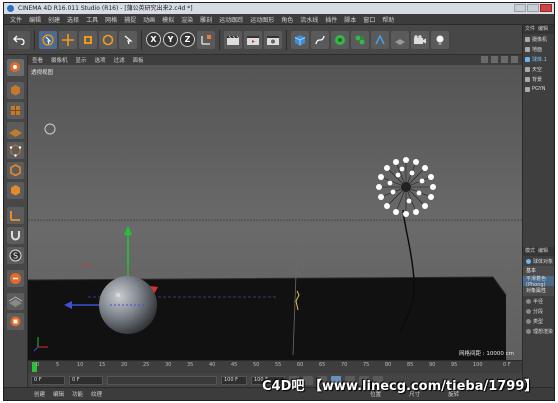  What do you see at coordinates (15, 190) in the screenshot?
I see `polygons-mode-button` at bounding box center [15, 190].